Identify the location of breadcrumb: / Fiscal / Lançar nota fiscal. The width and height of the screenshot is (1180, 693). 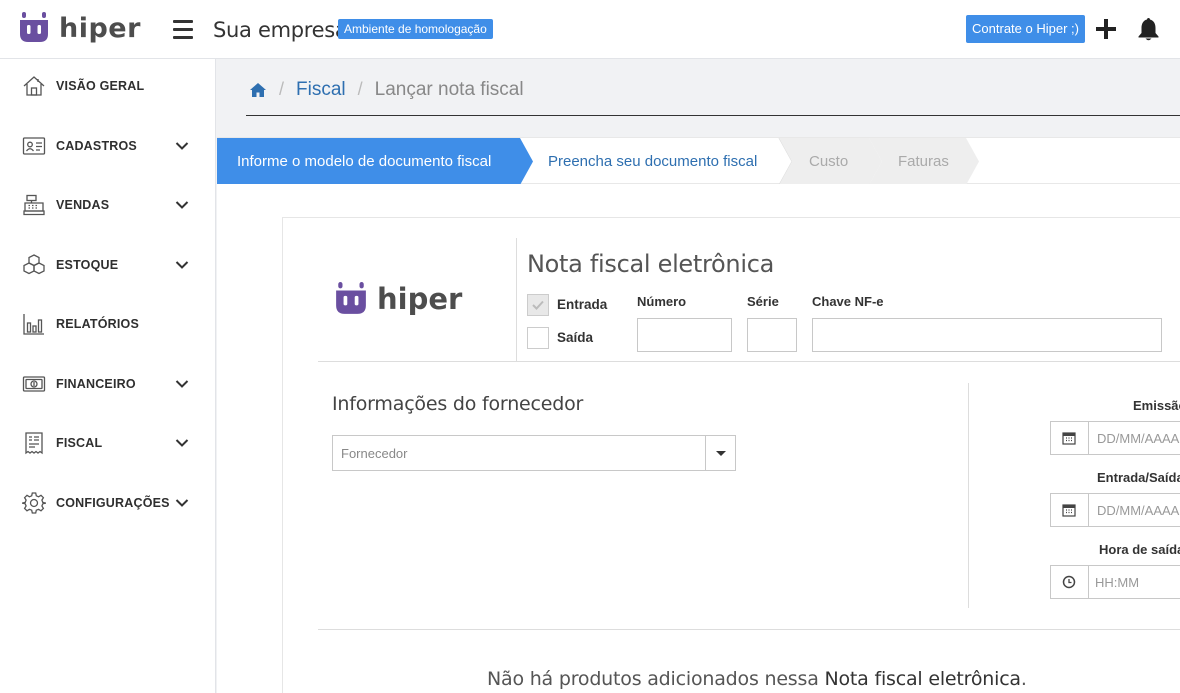
(713, 93).